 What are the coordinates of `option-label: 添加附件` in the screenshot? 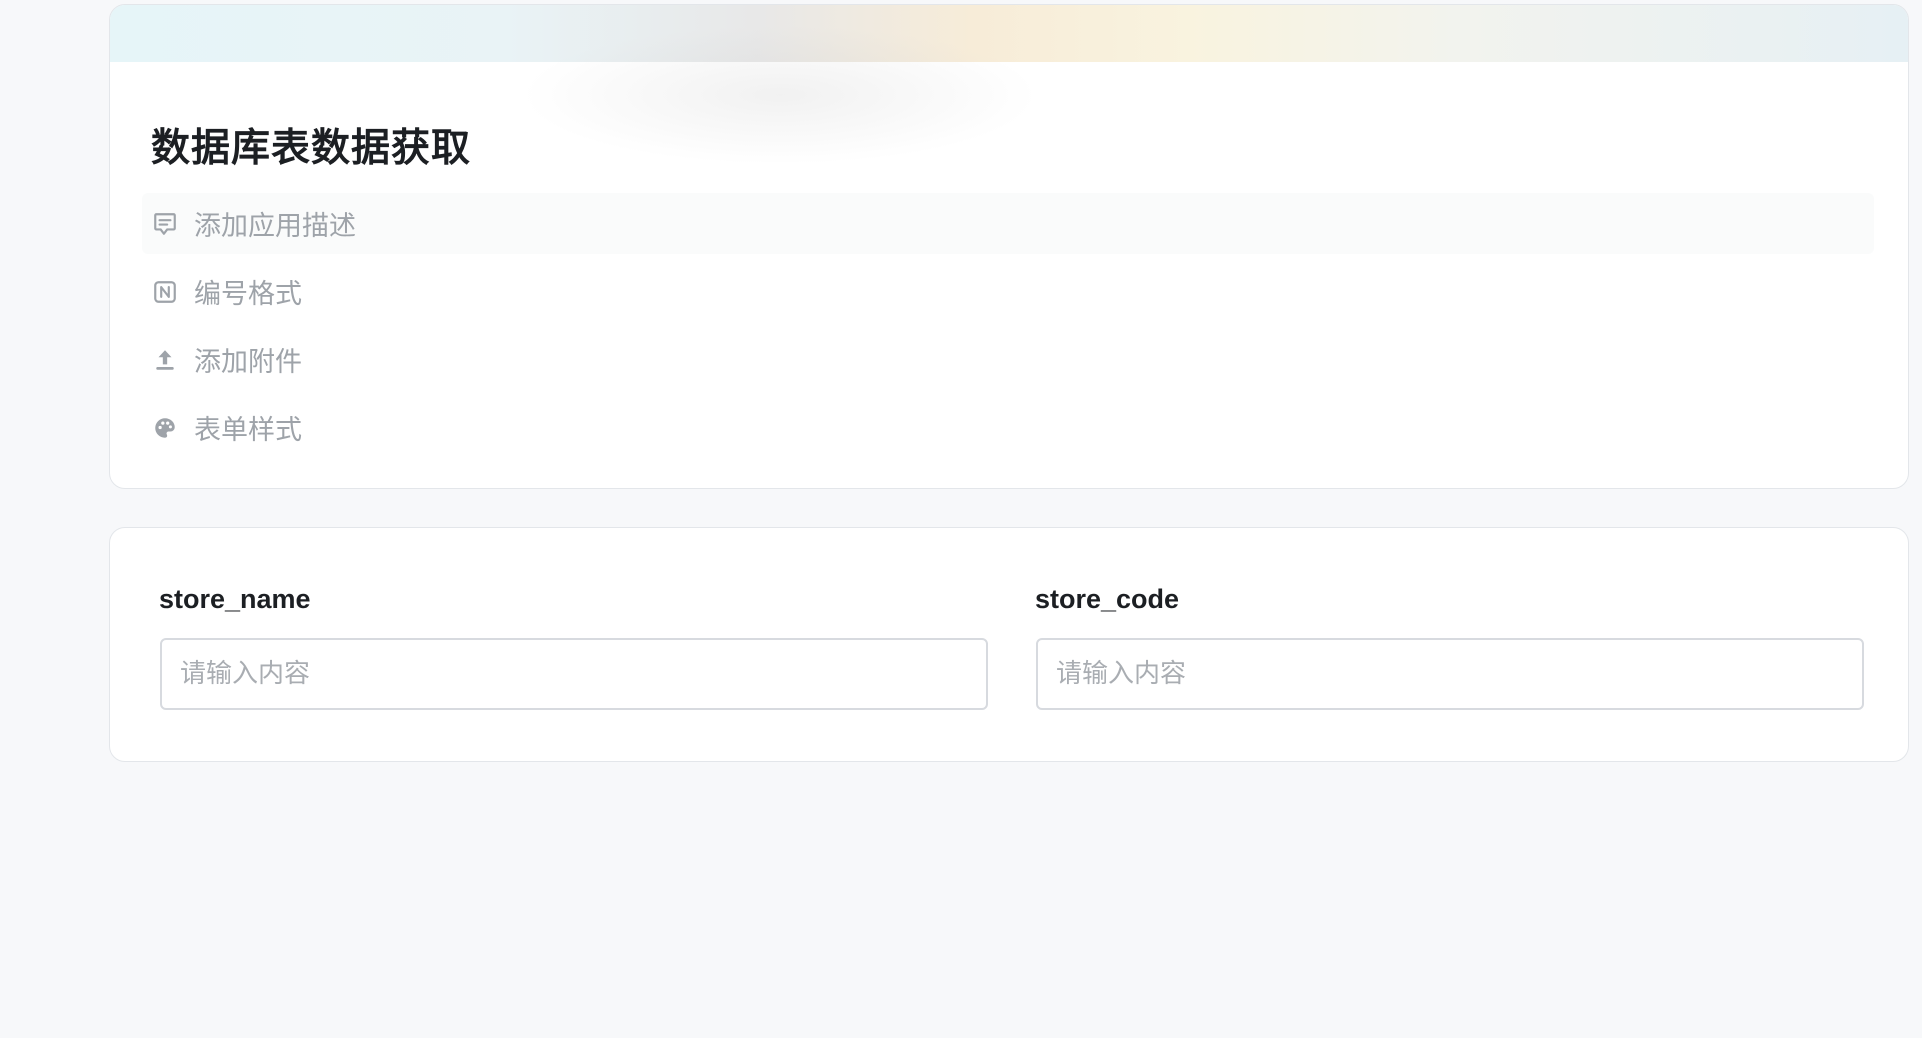 It's located at (248, 362).